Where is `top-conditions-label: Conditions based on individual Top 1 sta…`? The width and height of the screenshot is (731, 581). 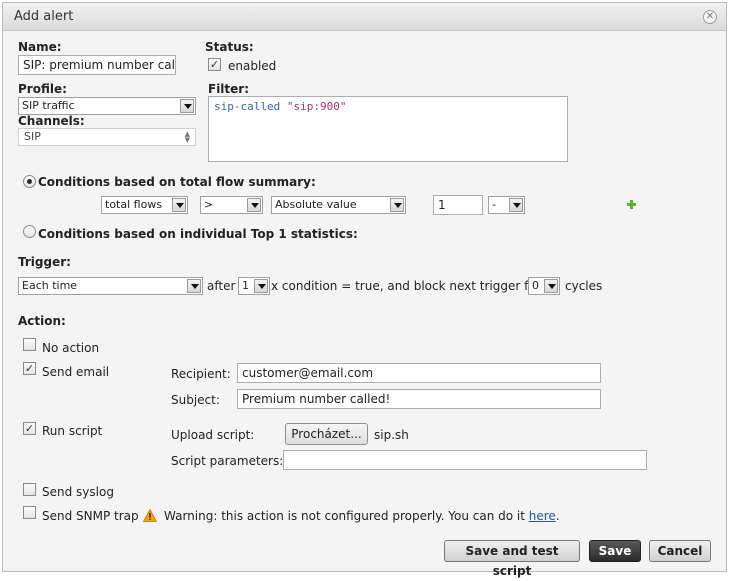 top-conditions-label: Conditions based on individual Top 1 sta… is located at coordinates (198, 234).